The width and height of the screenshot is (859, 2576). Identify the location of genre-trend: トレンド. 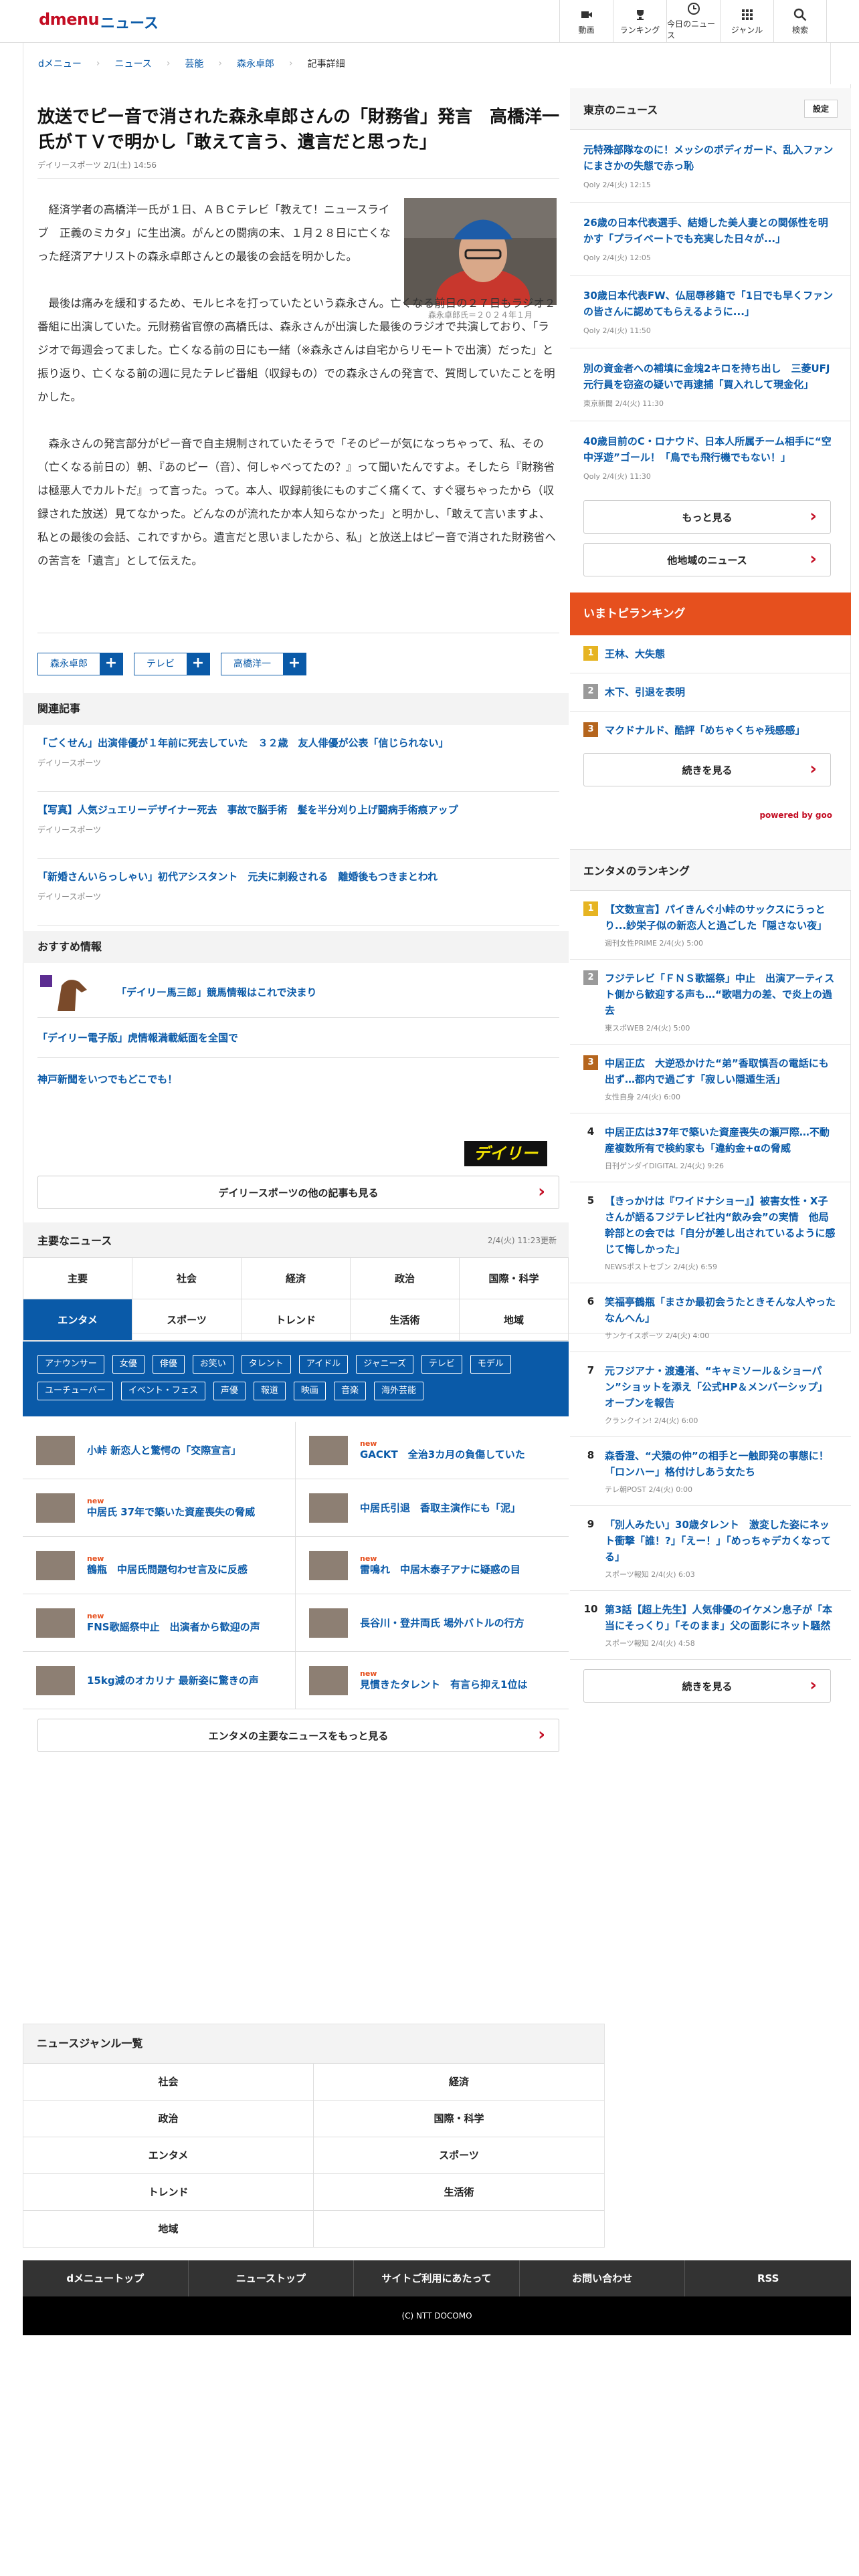
(168, 2191).